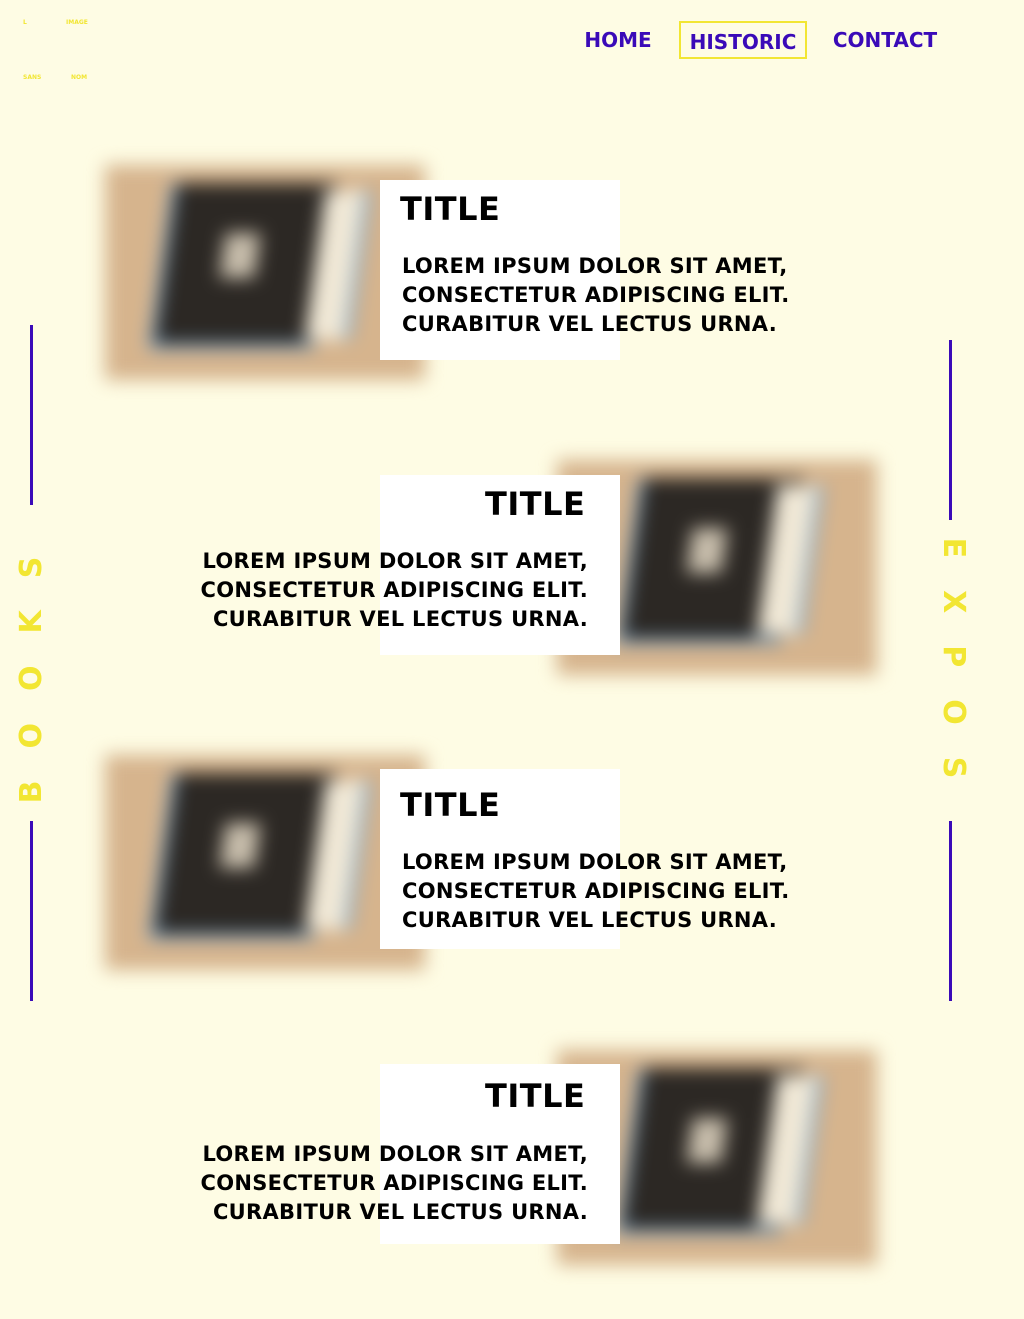 Image resolution: width=1024 pixels, height=1319 pixels. Describe the element at coordinates (953, 674) in the screenshot. I see `expos-side-link: EXPOS` at that location.